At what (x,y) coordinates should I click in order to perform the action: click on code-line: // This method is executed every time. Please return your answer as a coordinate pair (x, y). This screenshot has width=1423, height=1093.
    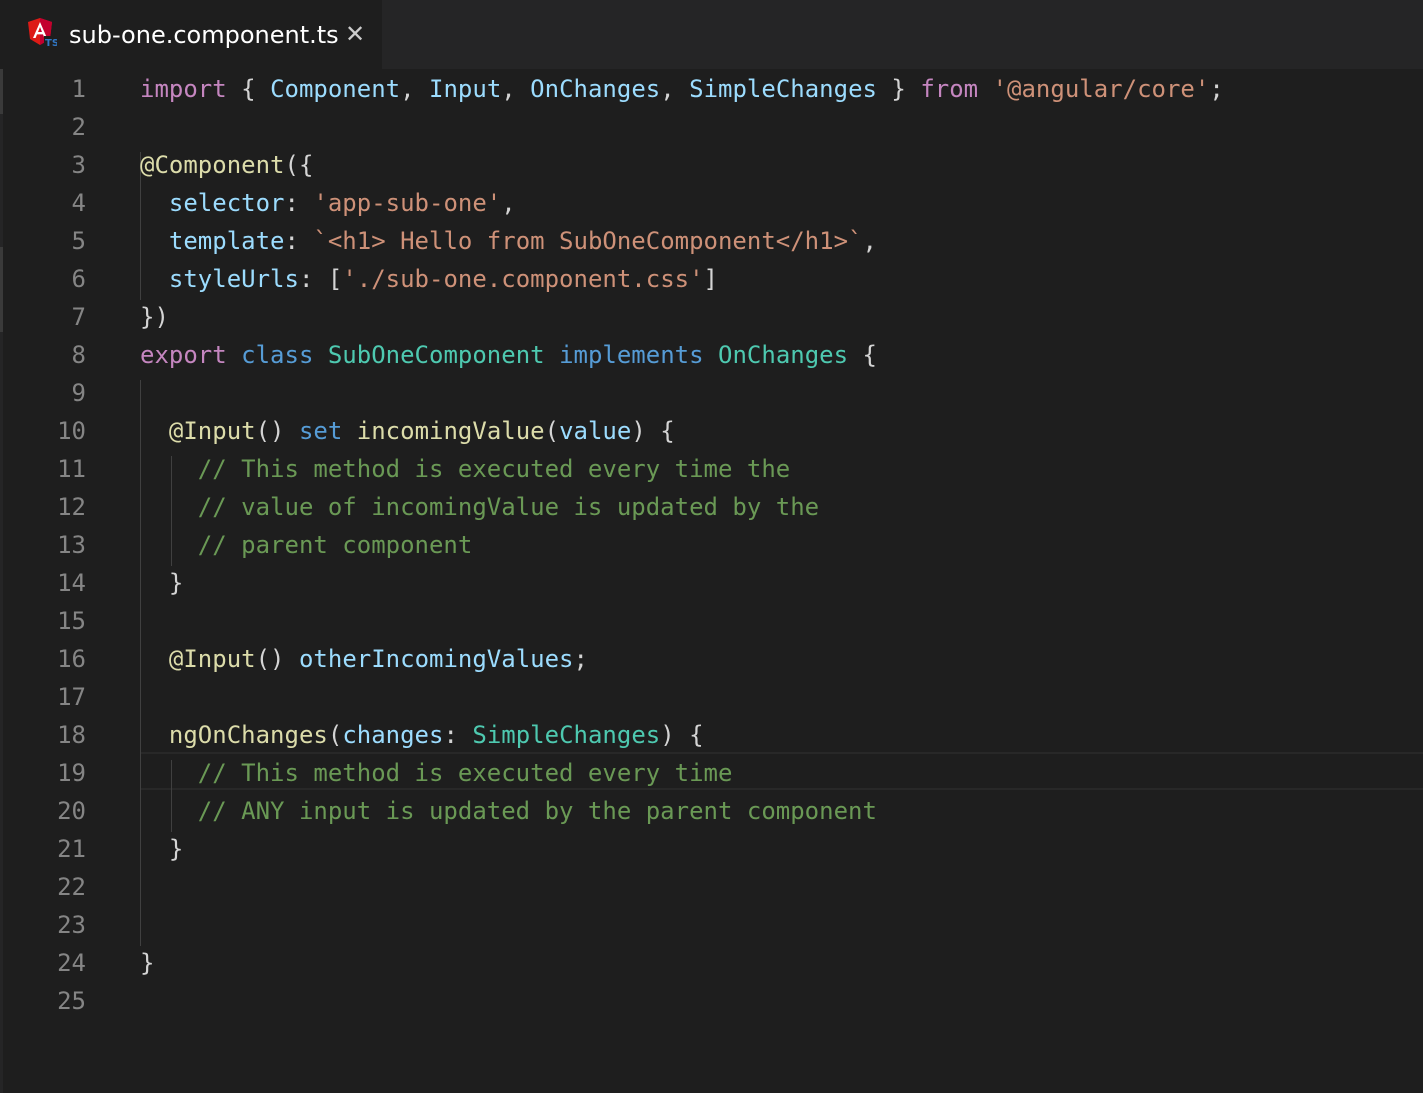
    Looking at the image, I should click on (436, 773).